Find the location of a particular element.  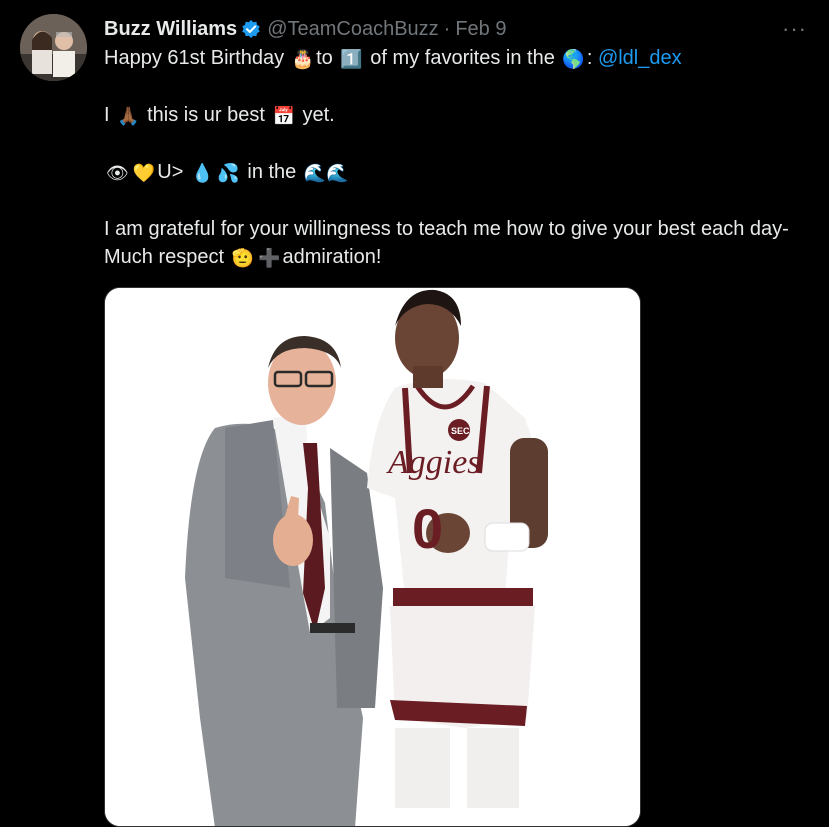

calendar-icon: 📅 is located at coordinates (283, 116).